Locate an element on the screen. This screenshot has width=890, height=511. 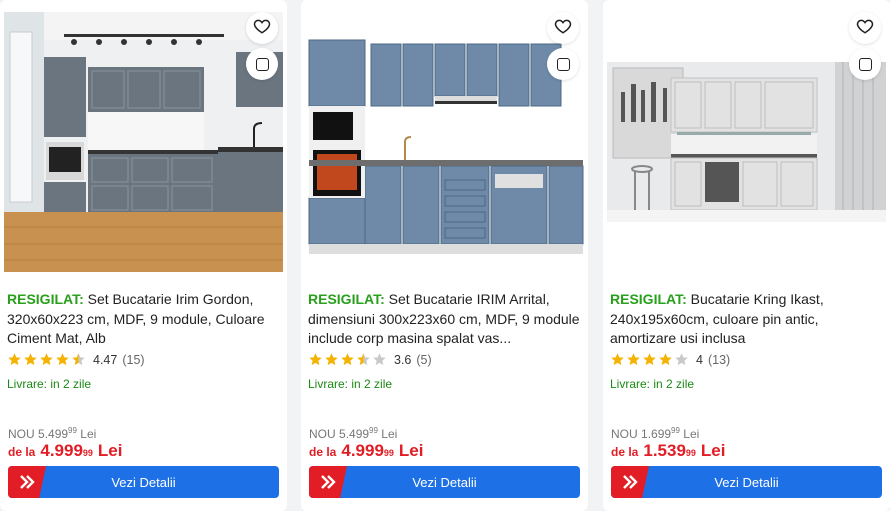
rating: 3.6 (5) is located at coordinates (370, 359).